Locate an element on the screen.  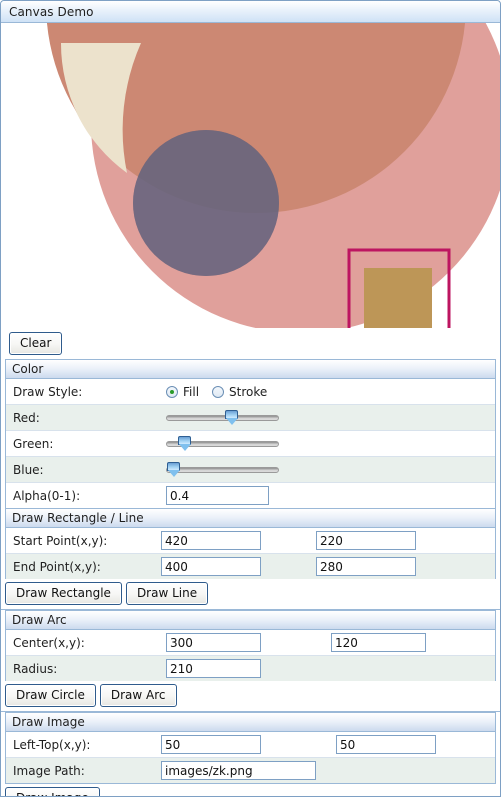
image-panel: Draw Image Left-Top(x,y): Image Path: is located at coordinates (250, 748).